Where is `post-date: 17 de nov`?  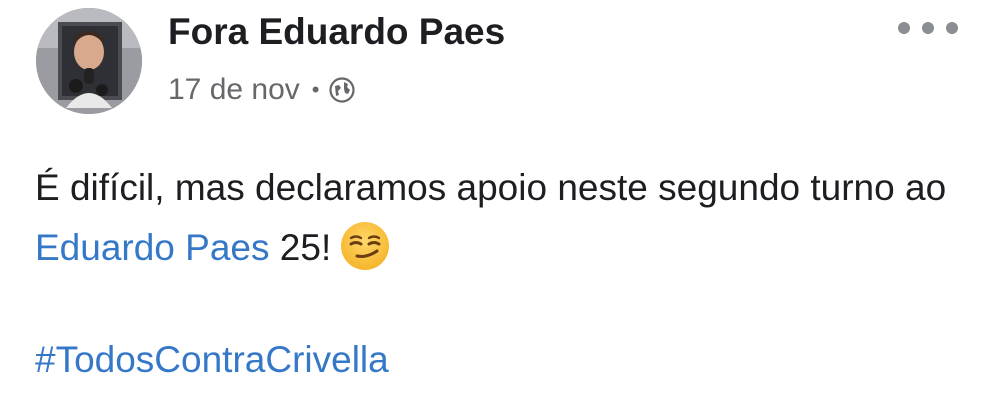 post-date: 17 de nov is located at coordinates (234, 90).